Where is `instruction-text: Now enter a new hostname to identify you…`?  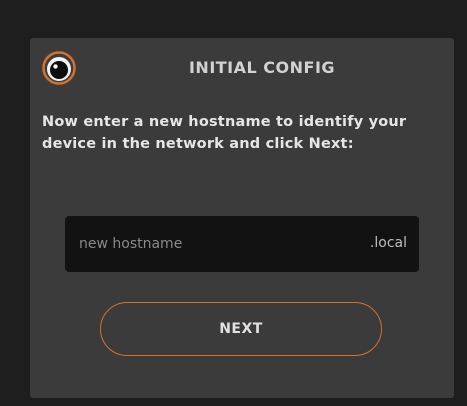 instruction-text: Now enter a new hostname to identify you… is located at coordinates (224, 133).